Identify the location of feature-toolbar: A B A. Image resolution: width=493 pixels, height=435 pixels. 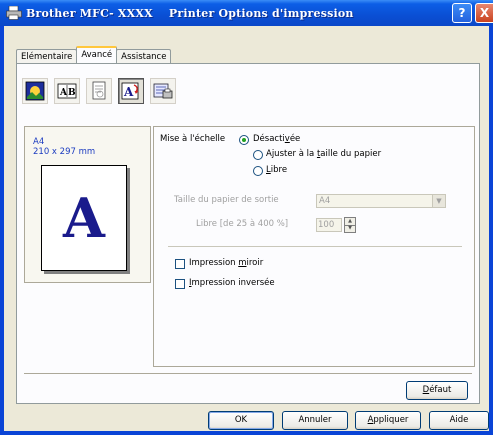
(102, 91).